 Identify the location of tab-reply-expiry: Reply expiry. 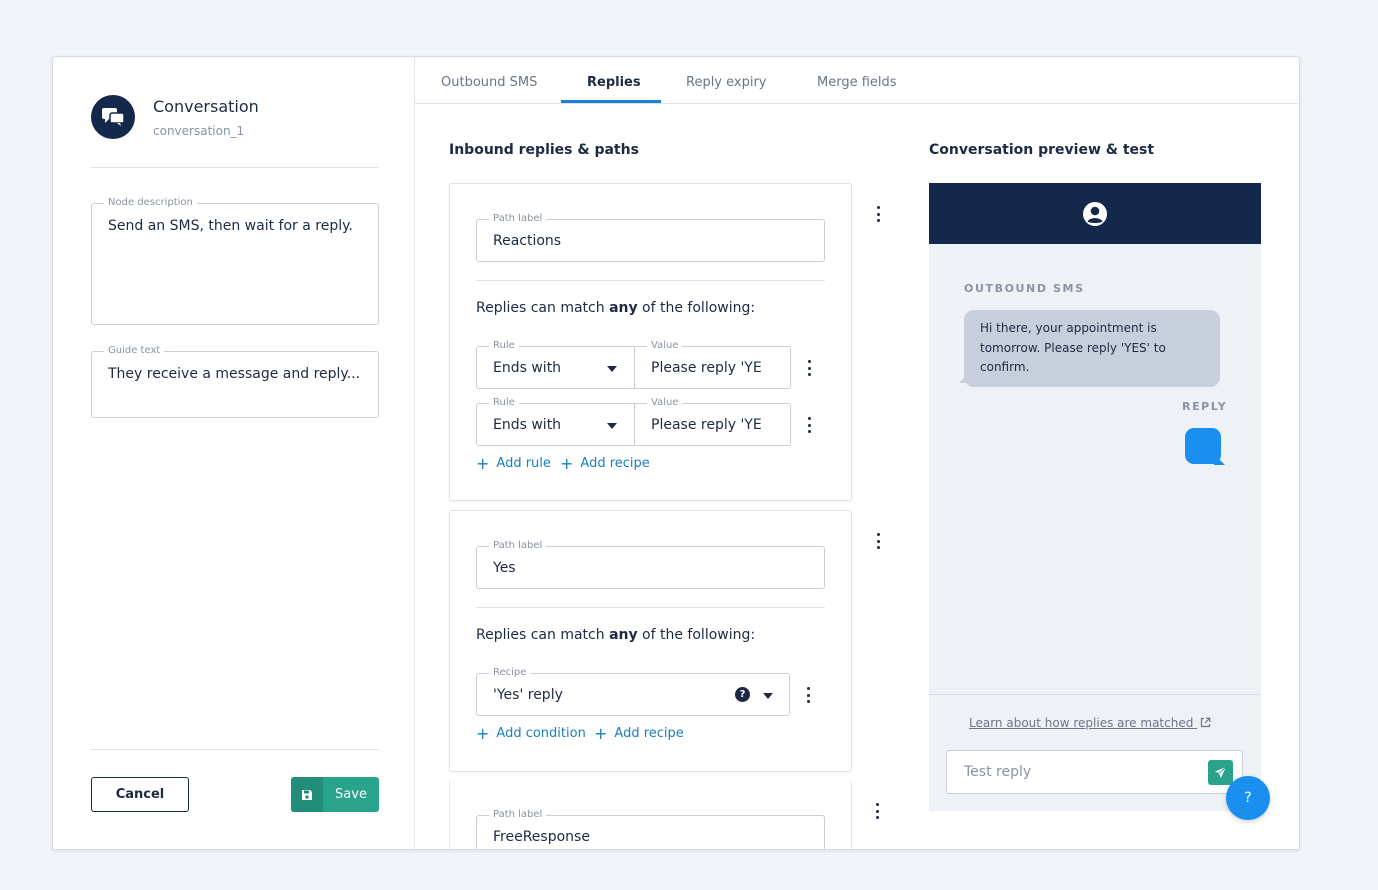
(726, 82).